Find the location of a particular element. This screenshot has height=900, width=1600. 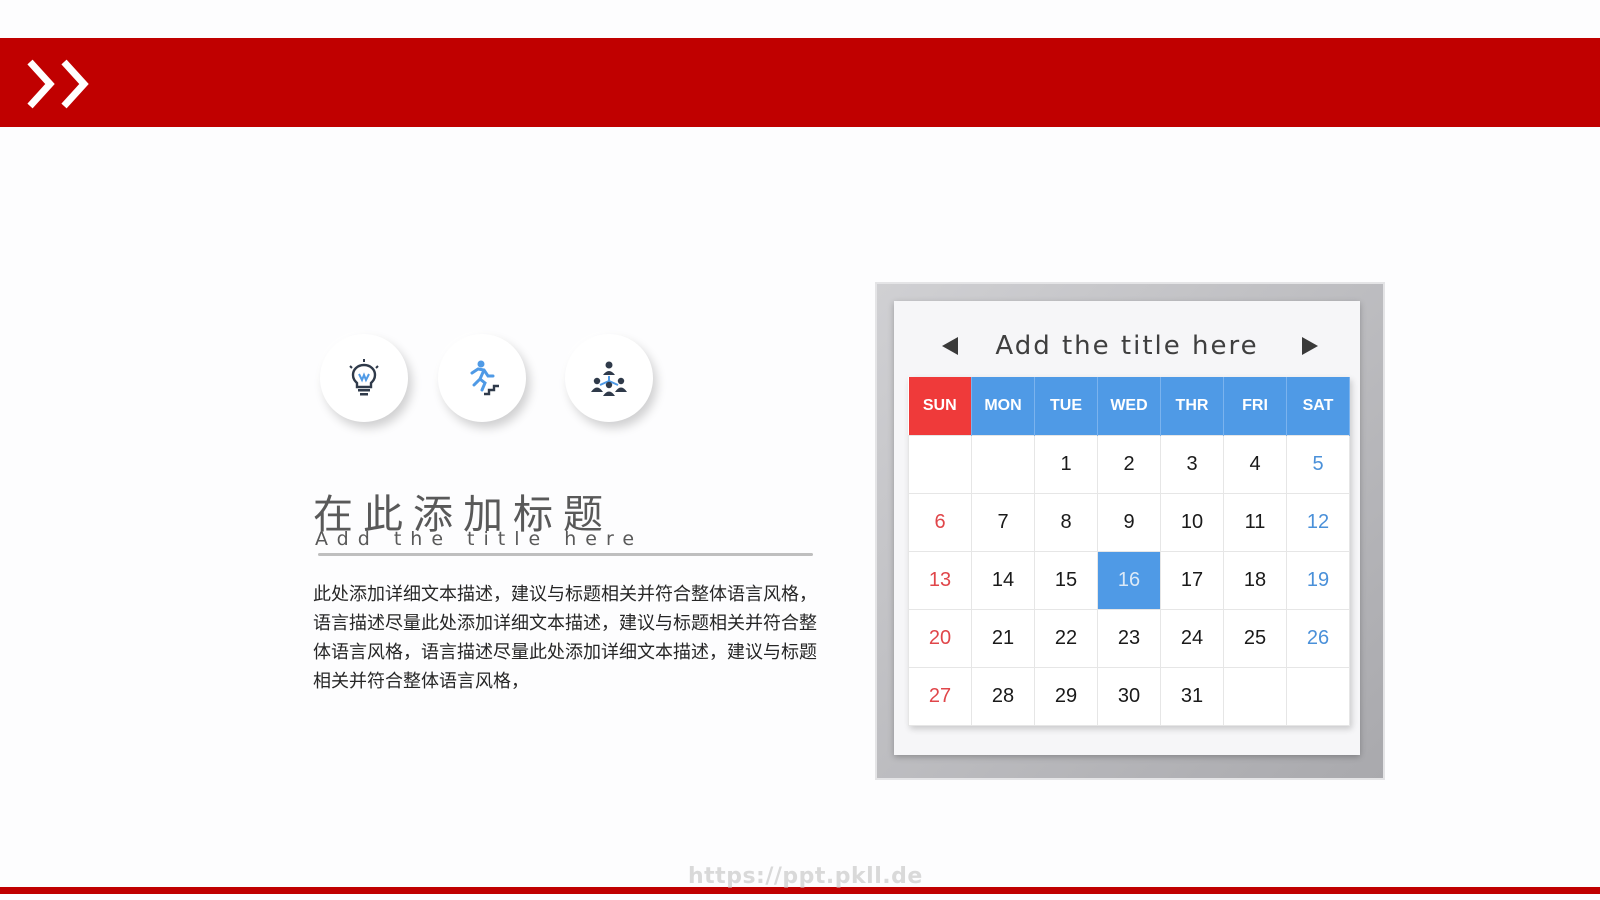

calendar-day-cell: 15 is located at coordinates (1066, 580).